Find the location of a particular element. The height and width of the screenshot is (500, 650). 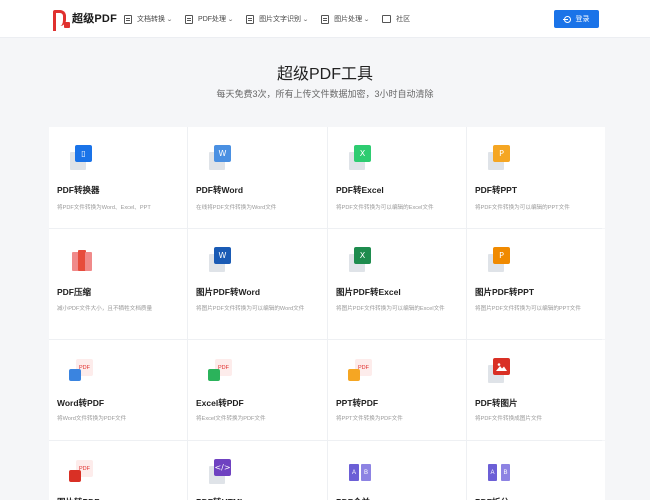

page-subtitle: 每天免费3次，所有上传文件数据加密，3小时自动清除 is located at coordinates (325, 94).